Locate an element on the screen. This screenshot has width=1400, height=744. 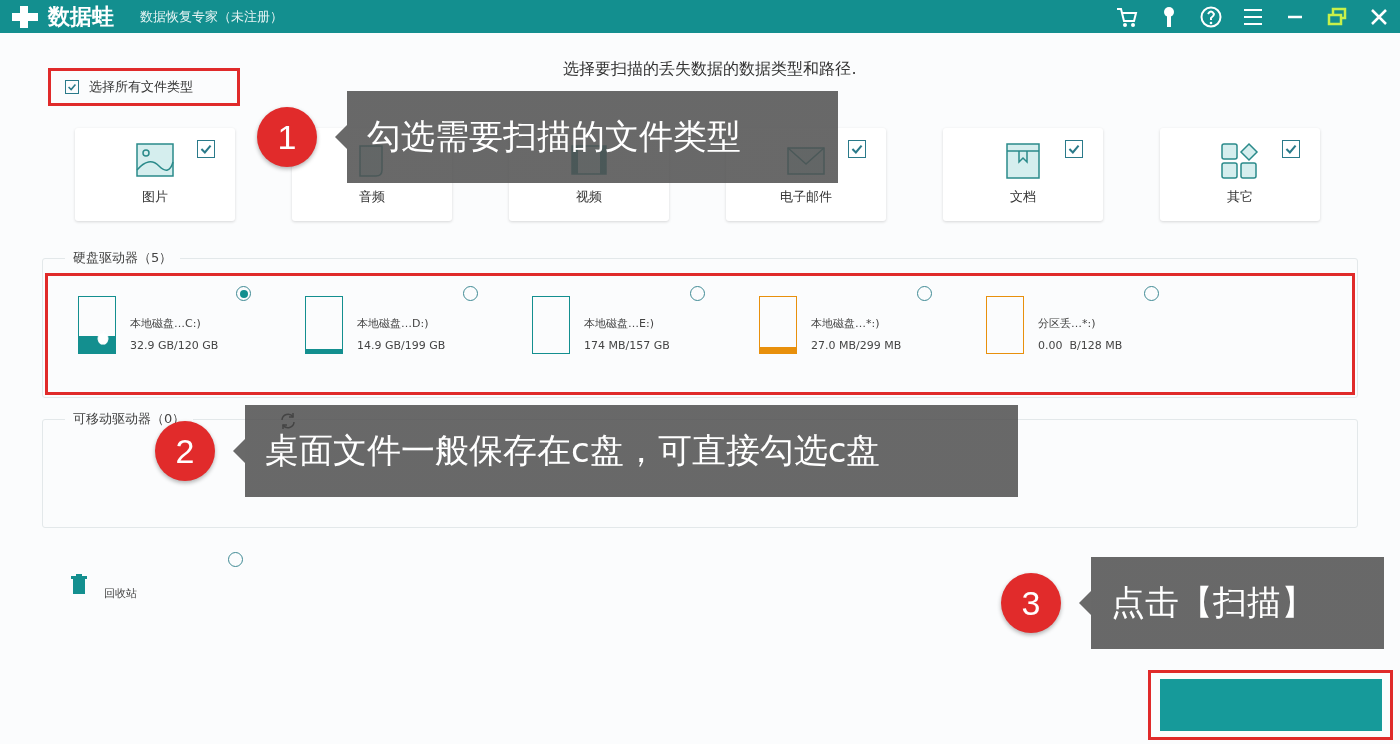
drive-size: 32.9 GB/120 GB is located at coordinates (174, 345).